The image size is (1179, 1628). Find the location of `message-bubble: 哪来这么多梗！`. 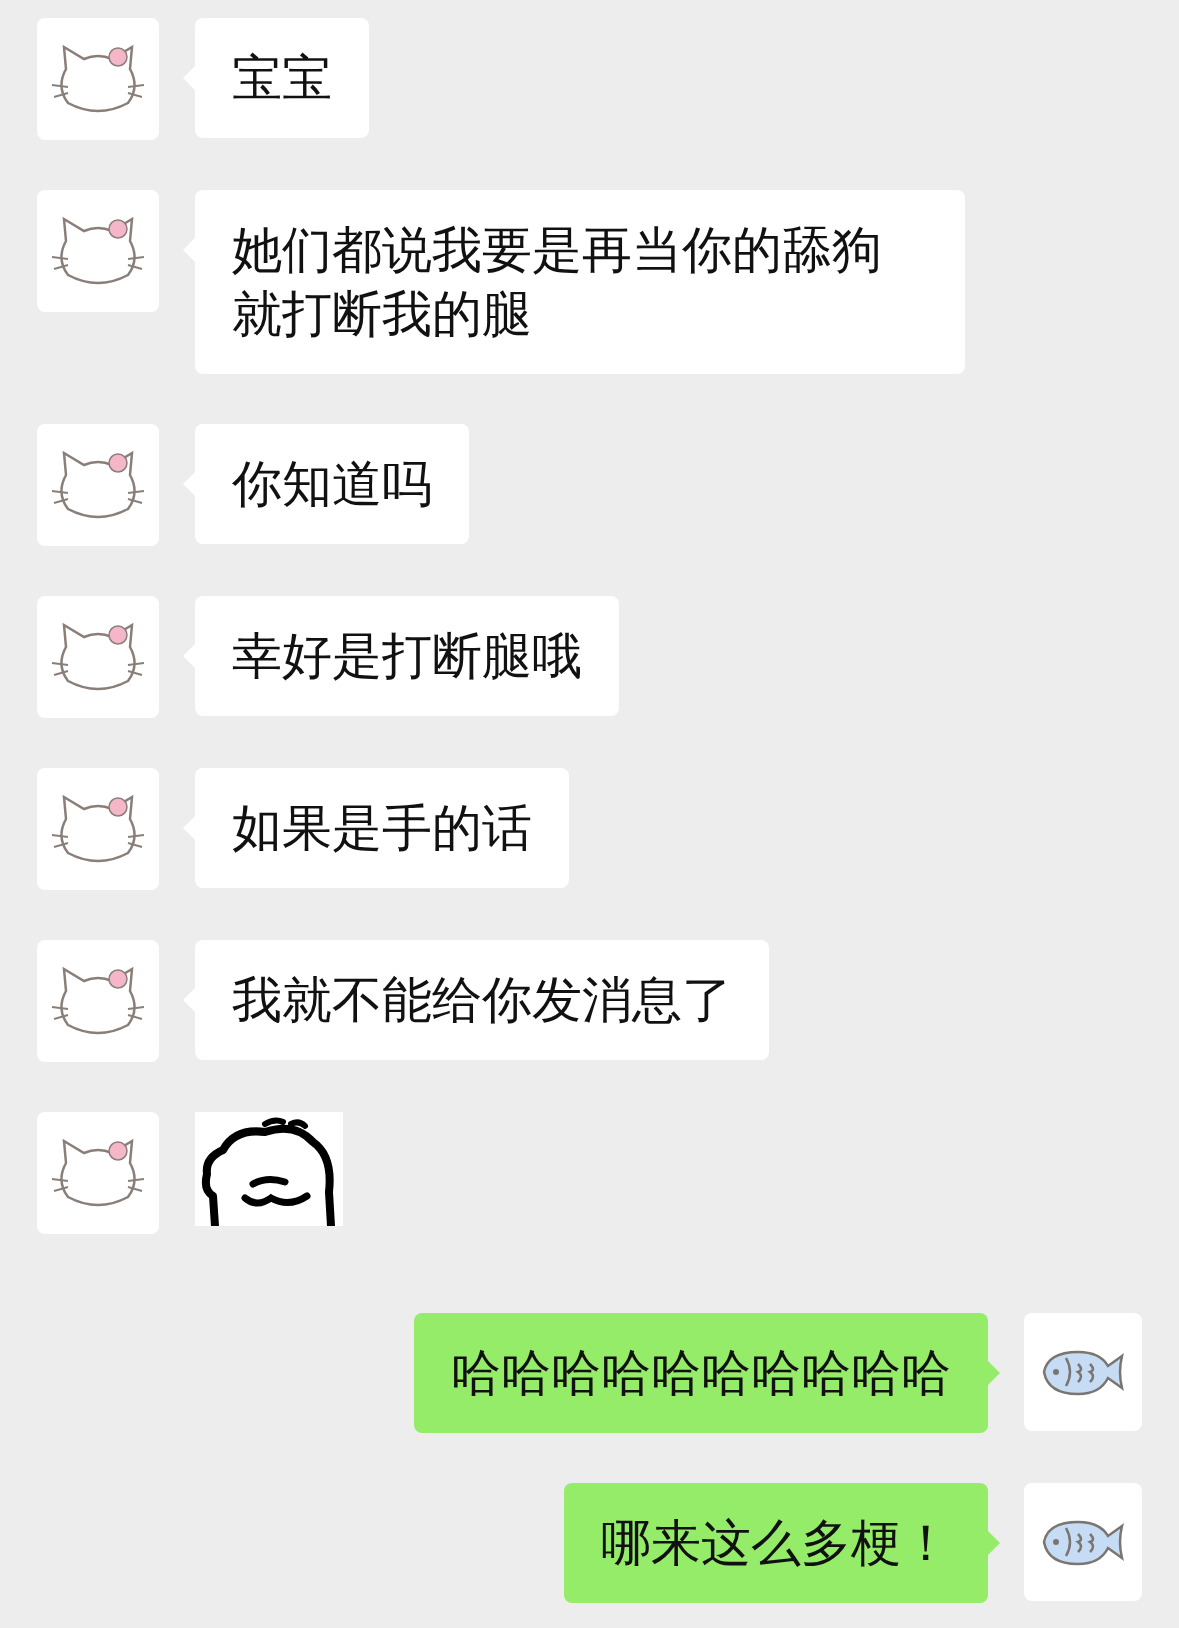

message-bubble: 哪来这么多梗！ is located at coordinates (776, 1543).